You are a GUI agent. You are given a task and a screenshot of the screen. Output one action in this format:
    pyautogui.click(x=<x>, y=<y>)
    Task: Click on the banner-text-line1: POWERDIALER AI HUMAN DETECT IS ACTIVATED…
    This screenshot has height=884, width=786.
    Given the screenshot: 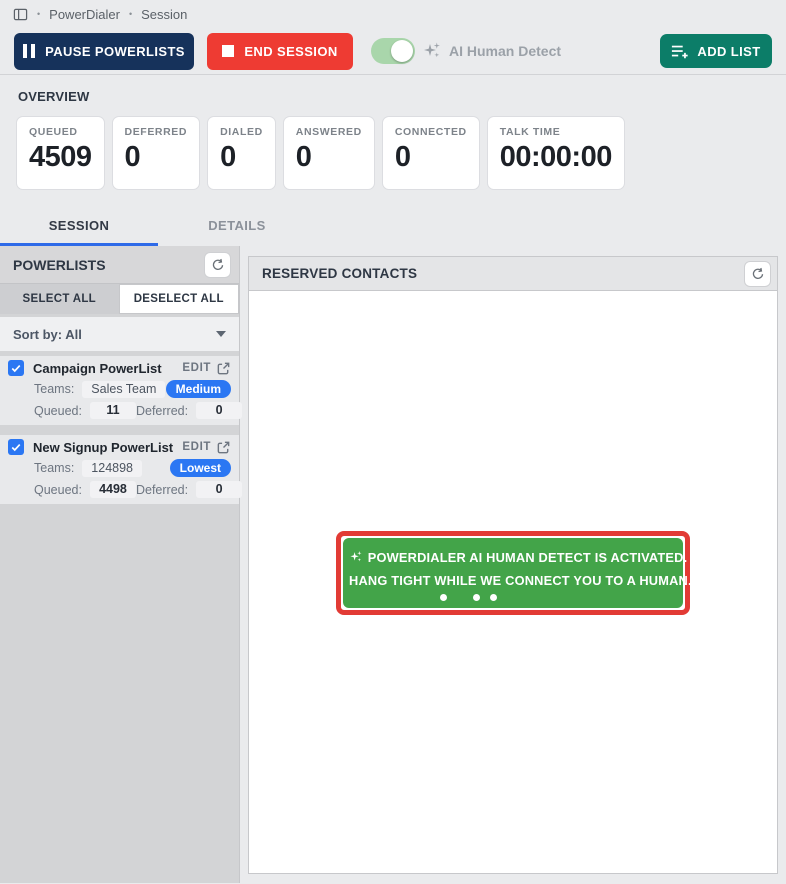 What is the action you would take?
    pyautogui.click(x=527, y=557)
    